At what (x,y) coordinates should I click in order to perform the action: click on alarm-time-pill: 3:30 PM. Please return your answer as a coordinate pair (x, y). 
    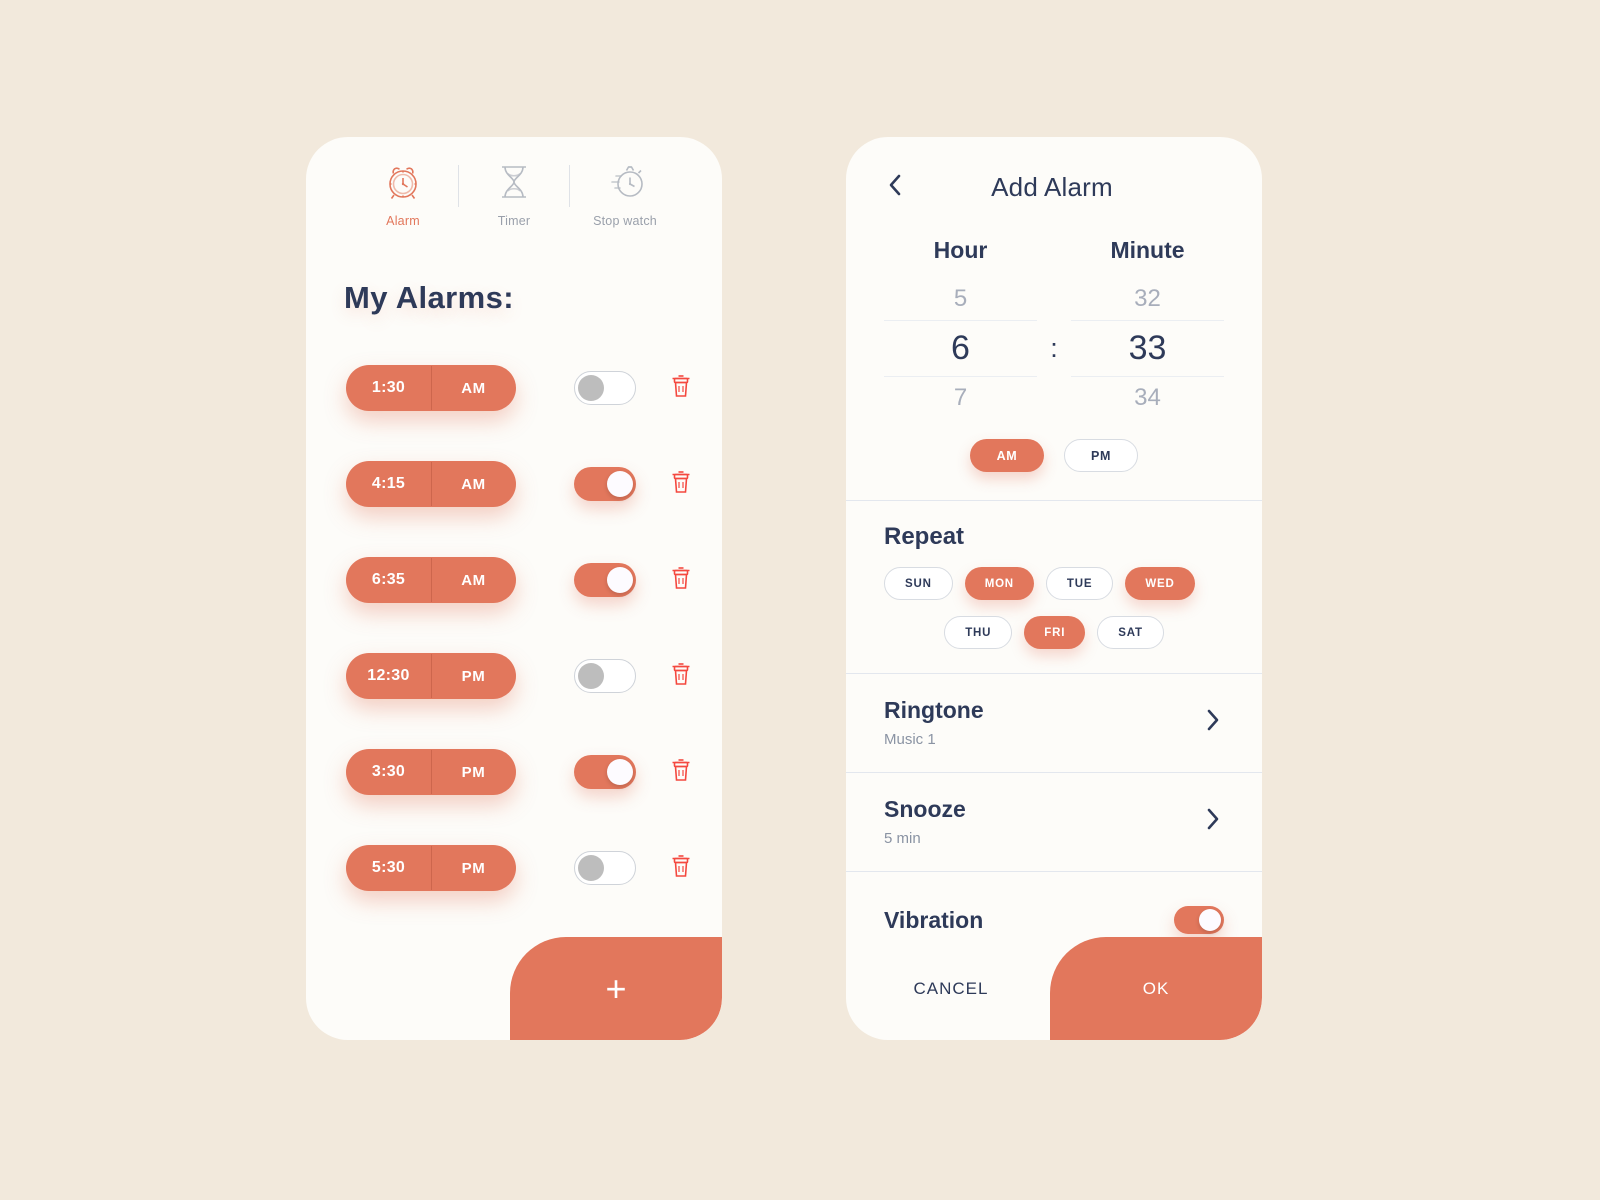
    Looking at the image, I should click on (431, 772).